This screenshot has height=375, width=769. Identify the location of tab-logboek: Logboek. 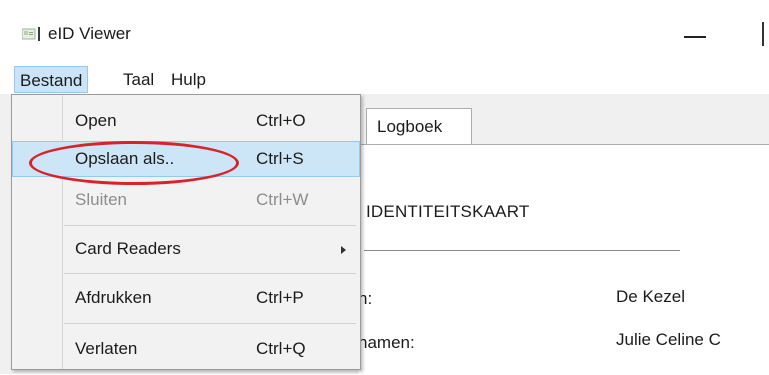
(419, 126).